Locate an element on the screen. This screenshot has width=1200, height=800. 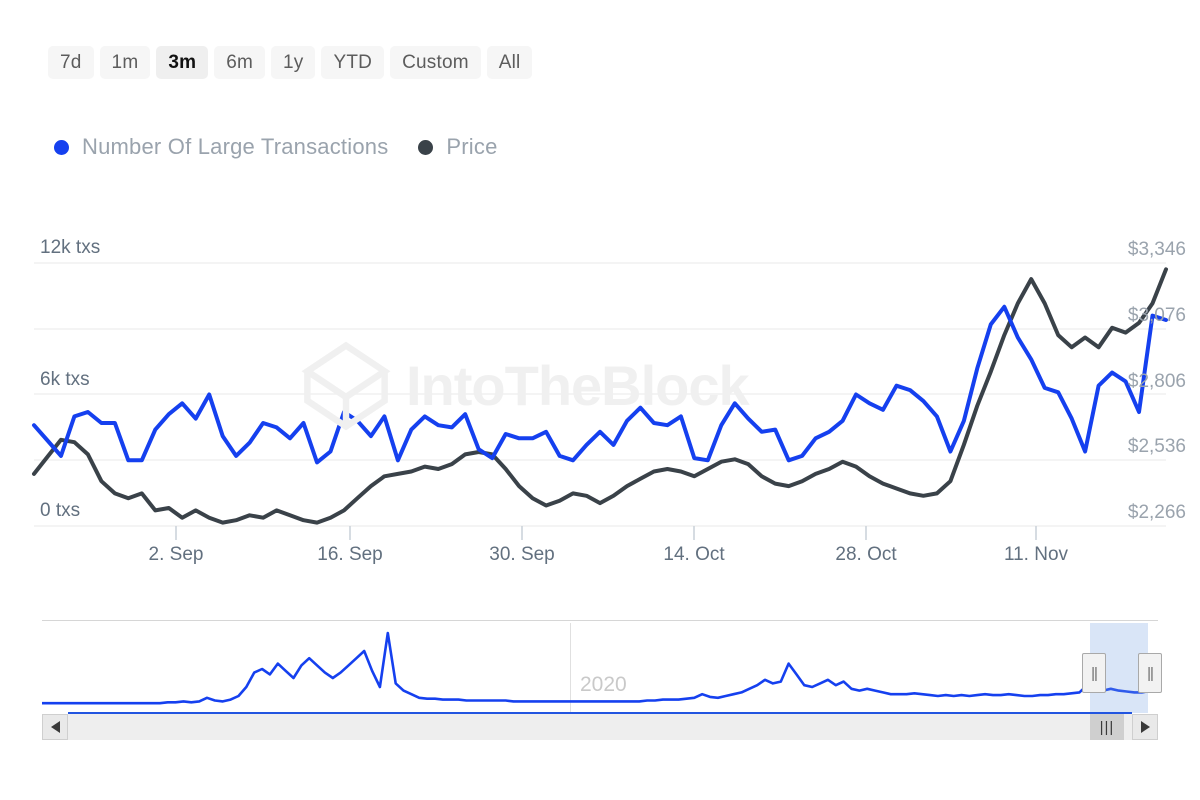
x-axis-ticks is located at coordinates (606, 533).